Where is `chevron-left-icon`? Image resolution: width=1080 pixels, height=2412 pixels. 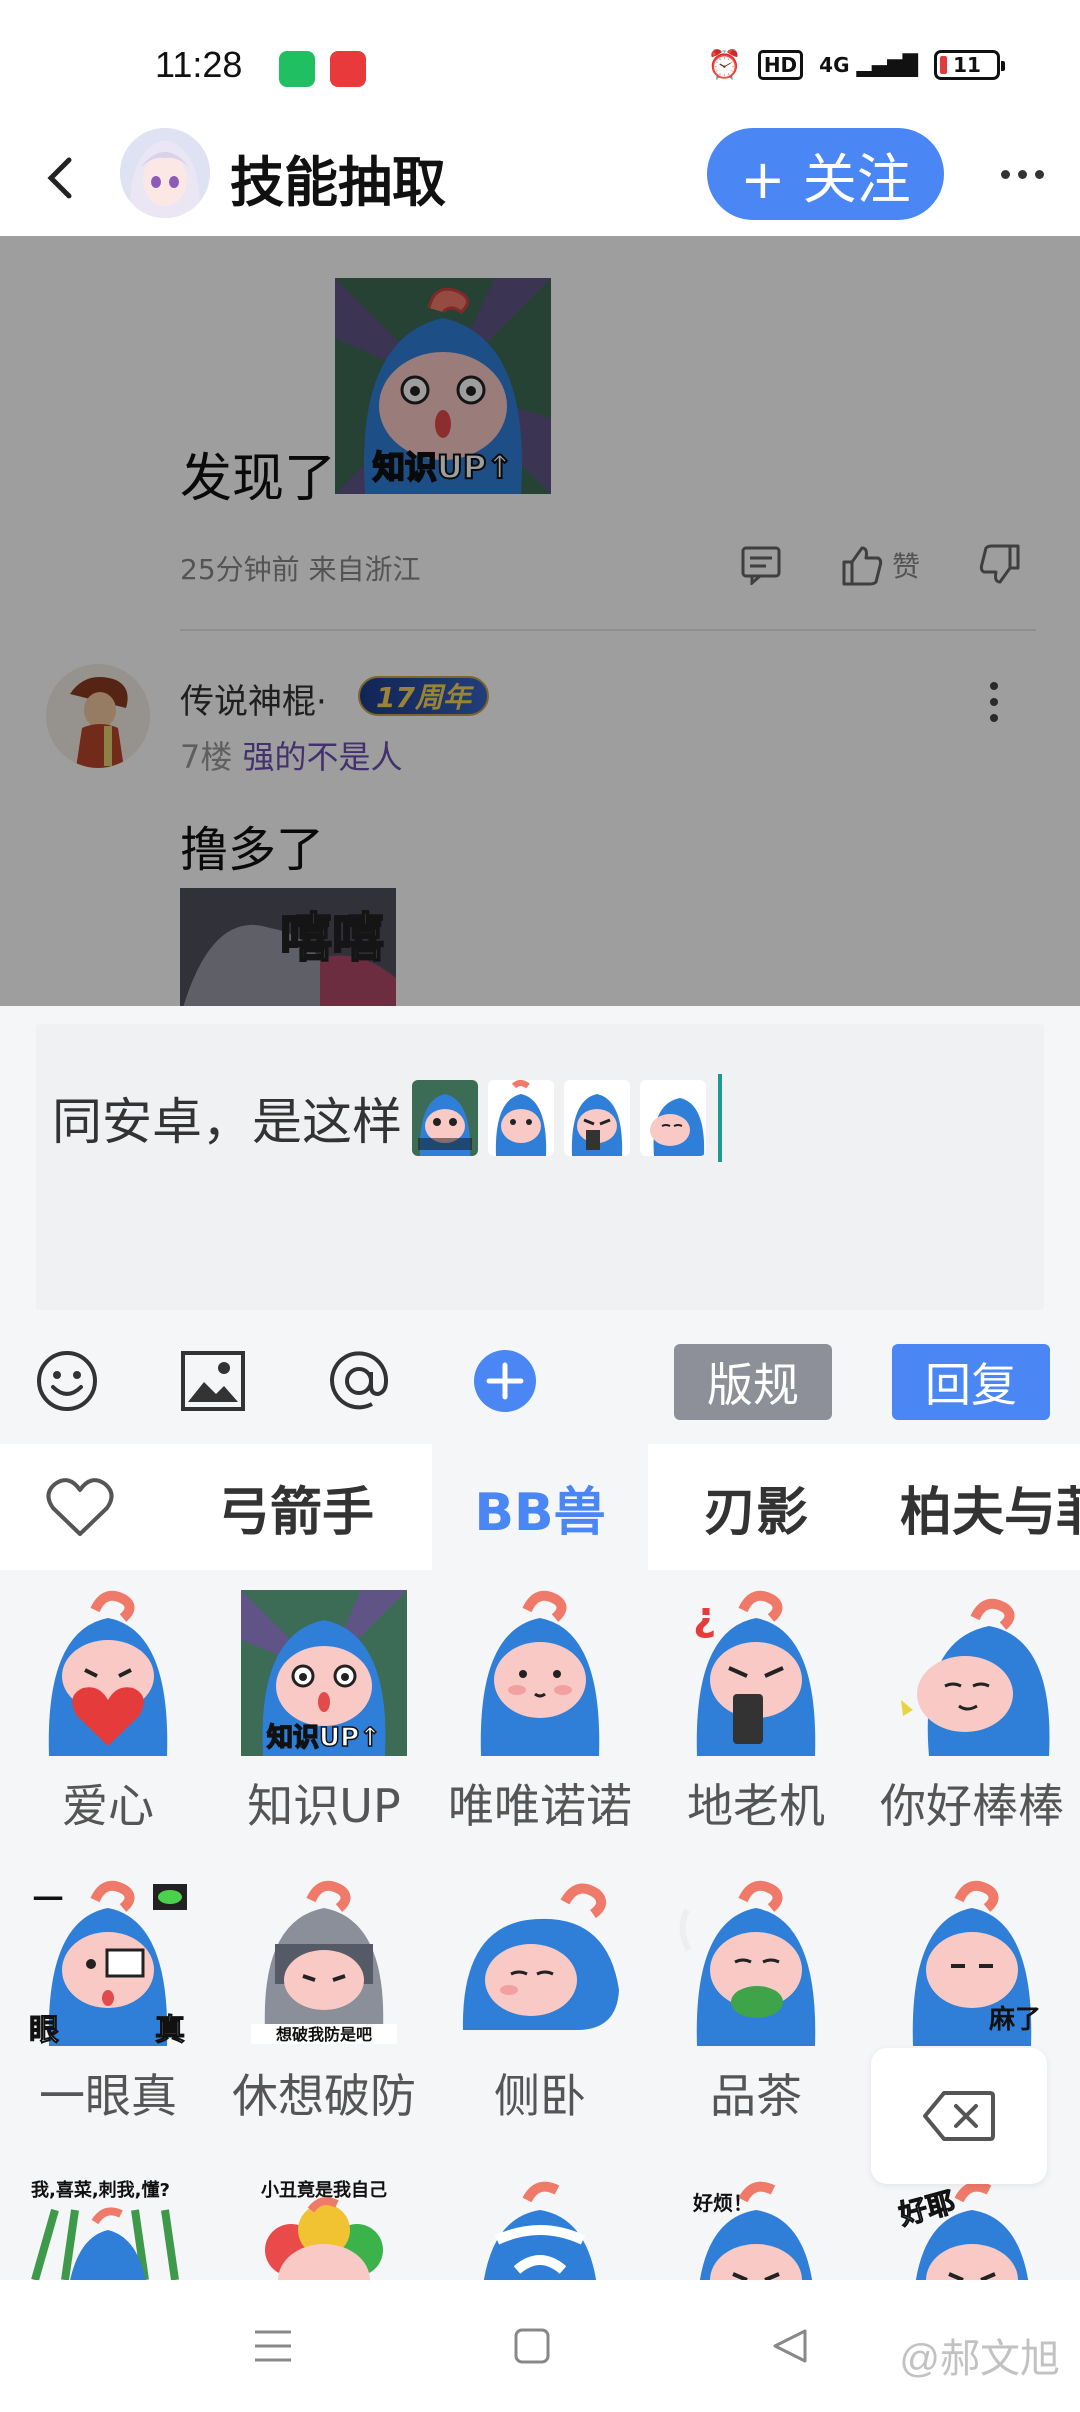
chevron-left-icon is located at coordinates (59, 178).